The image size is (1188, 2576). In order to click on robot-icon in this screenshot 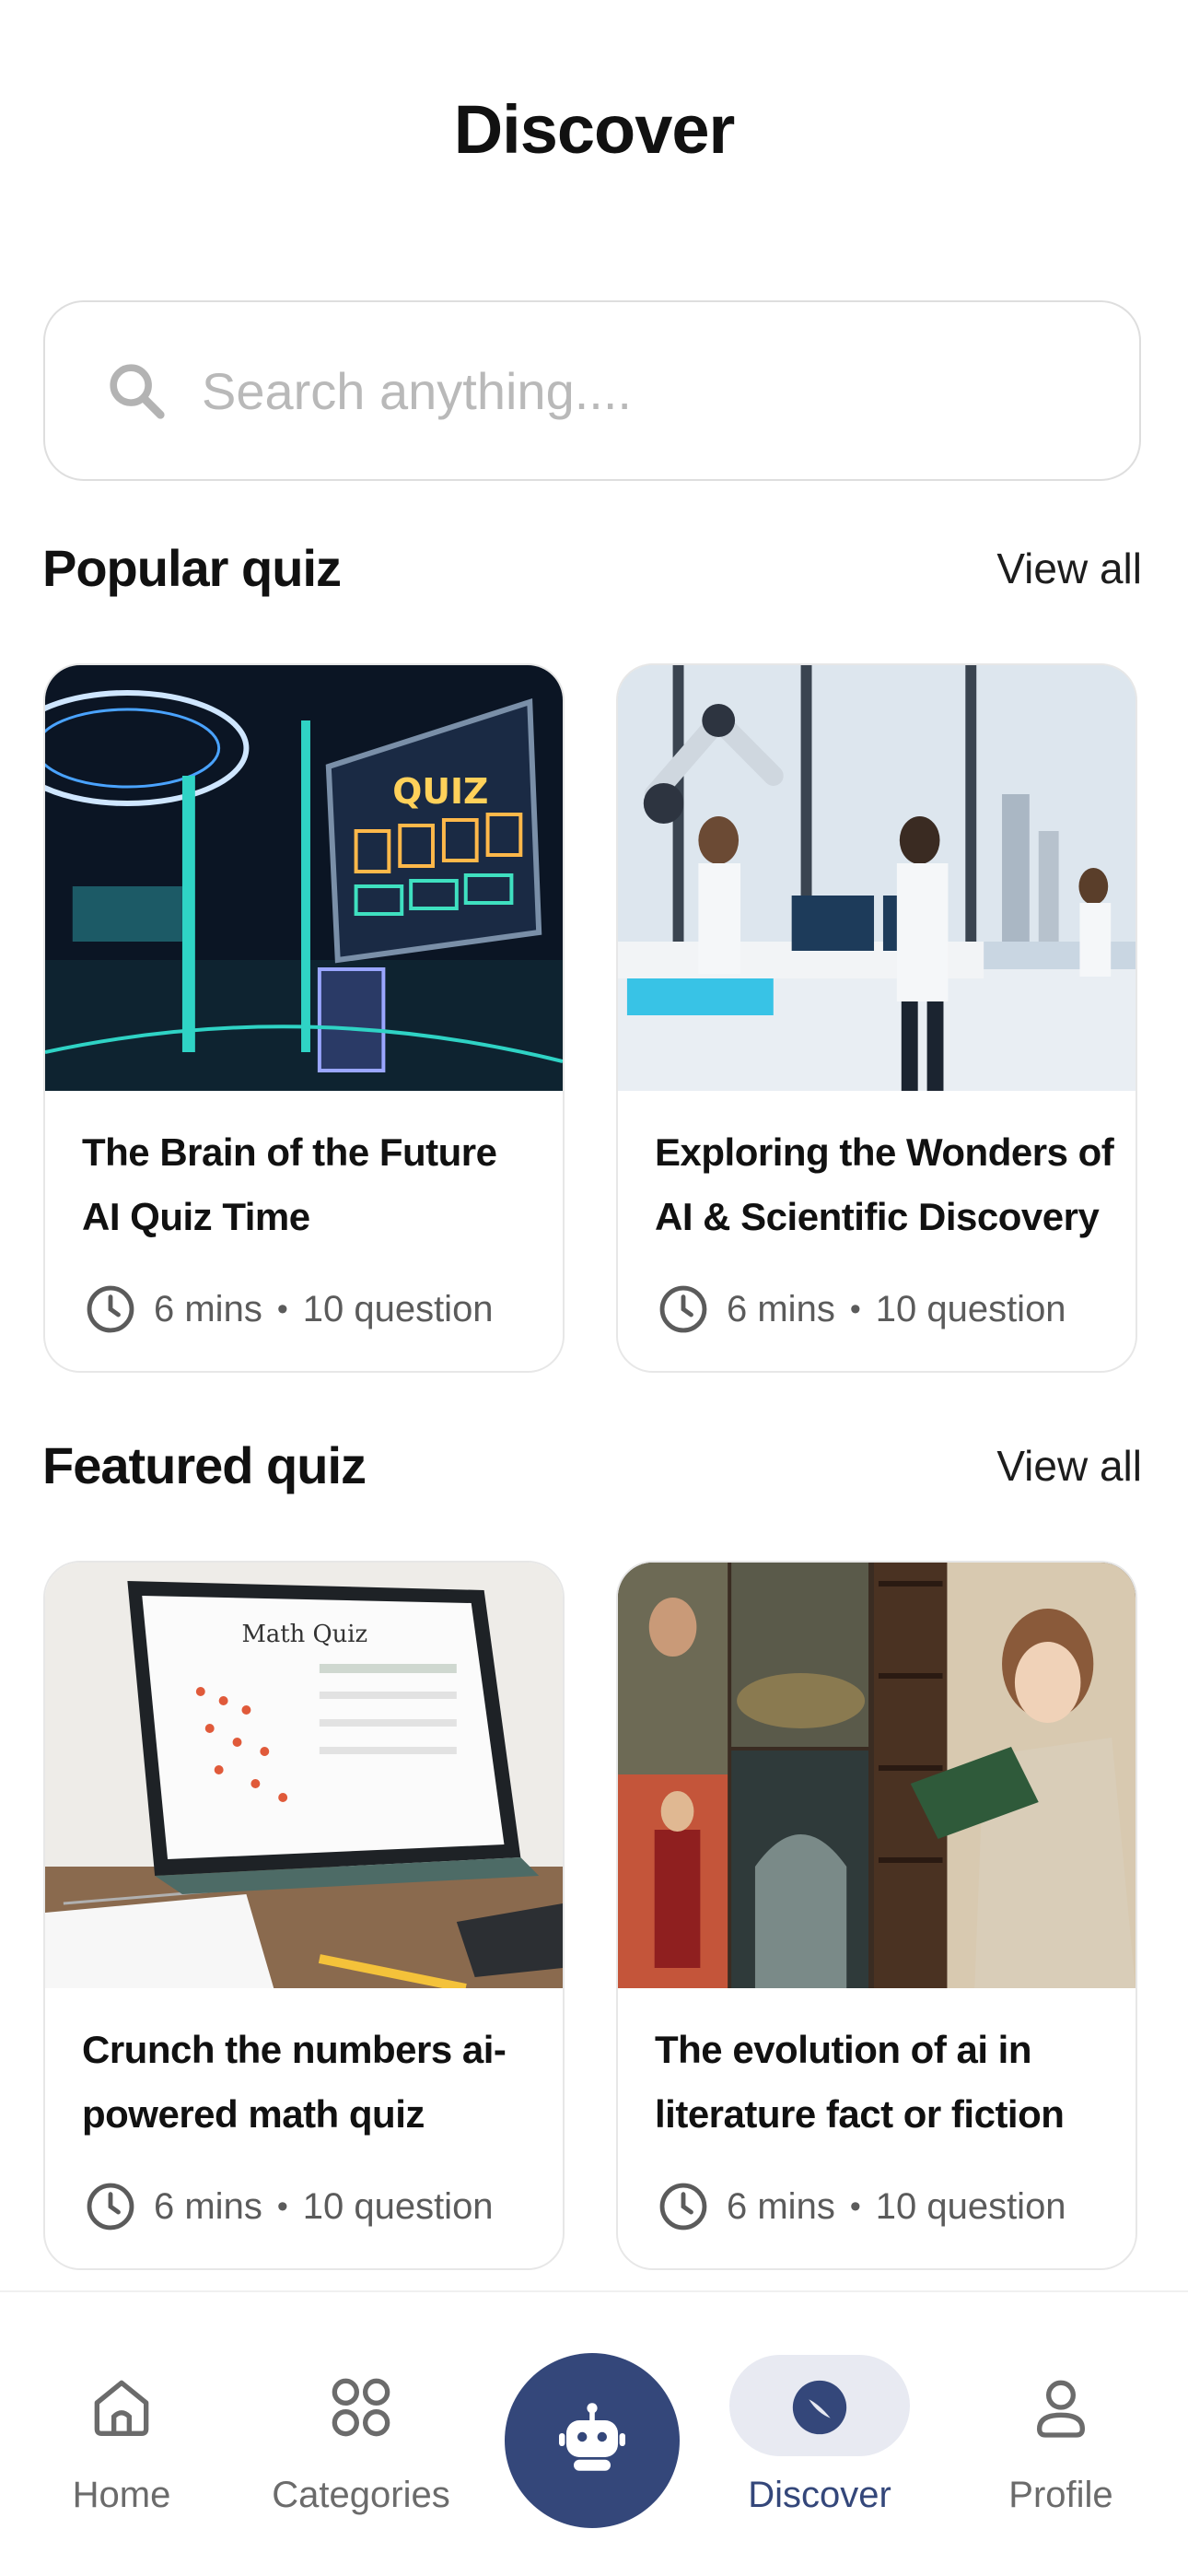, I will do `click(592, 2437)`.